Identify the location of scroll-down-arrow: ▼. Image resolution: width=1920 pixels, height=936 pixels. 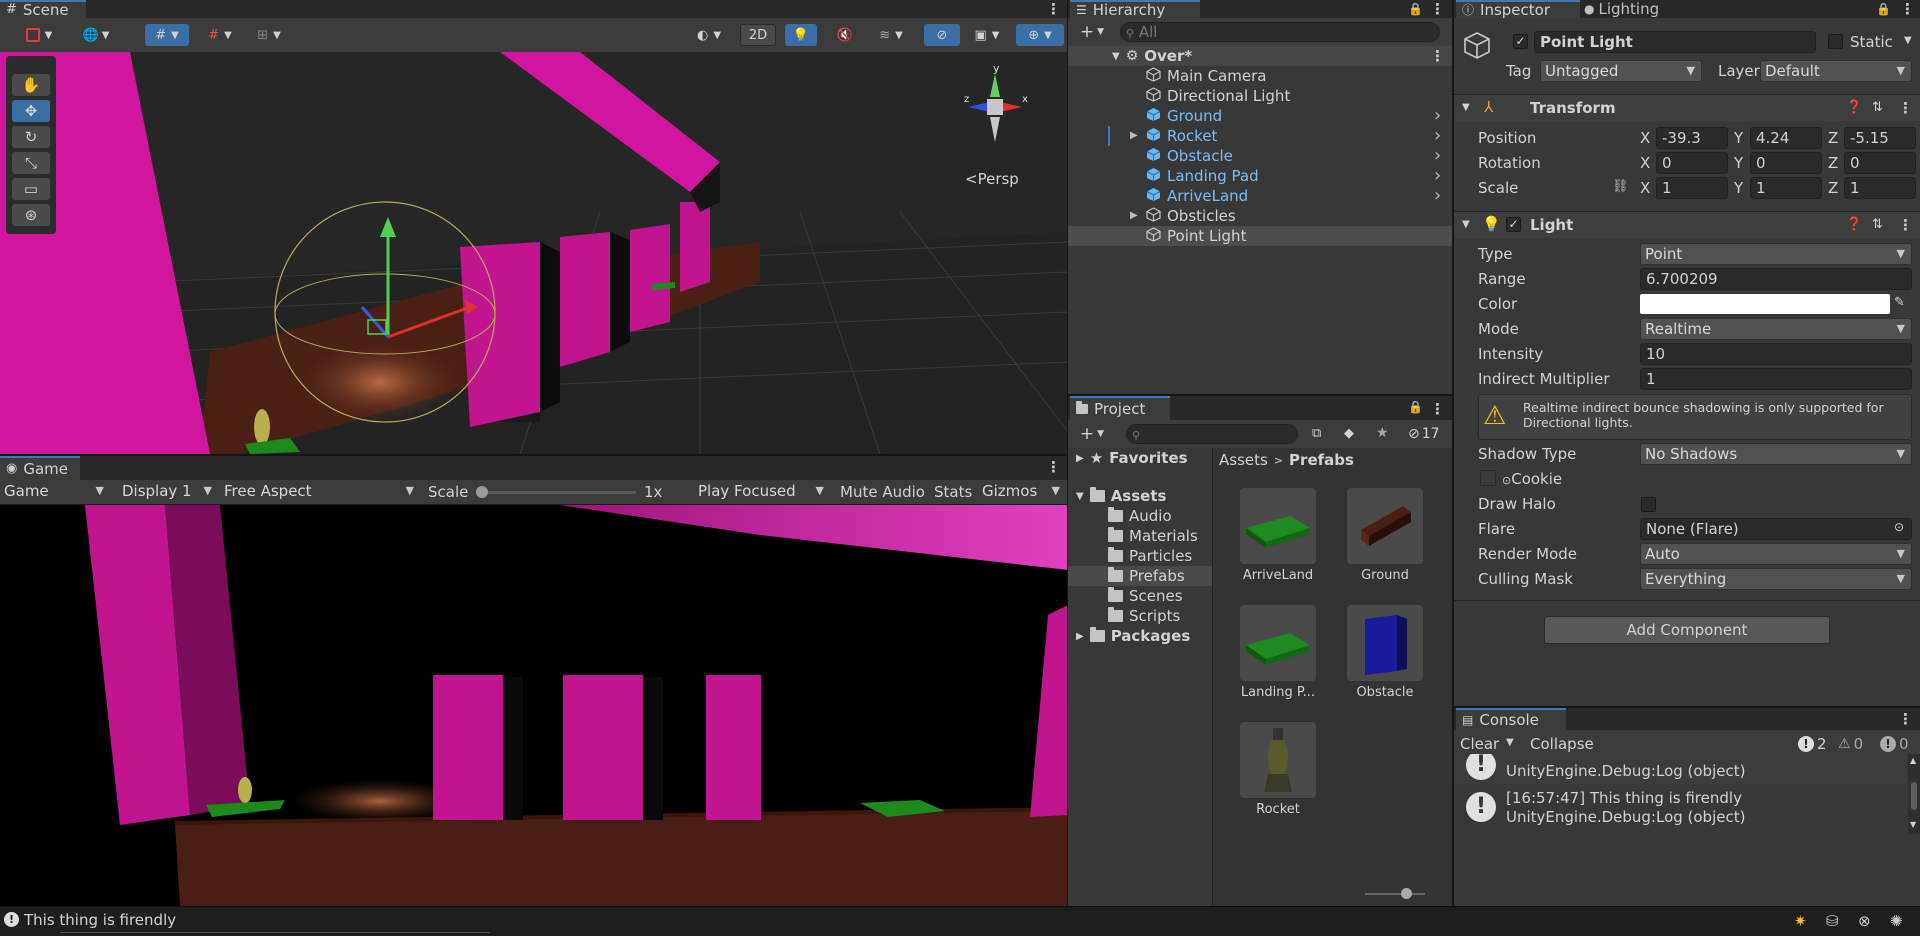
(1913, 824).